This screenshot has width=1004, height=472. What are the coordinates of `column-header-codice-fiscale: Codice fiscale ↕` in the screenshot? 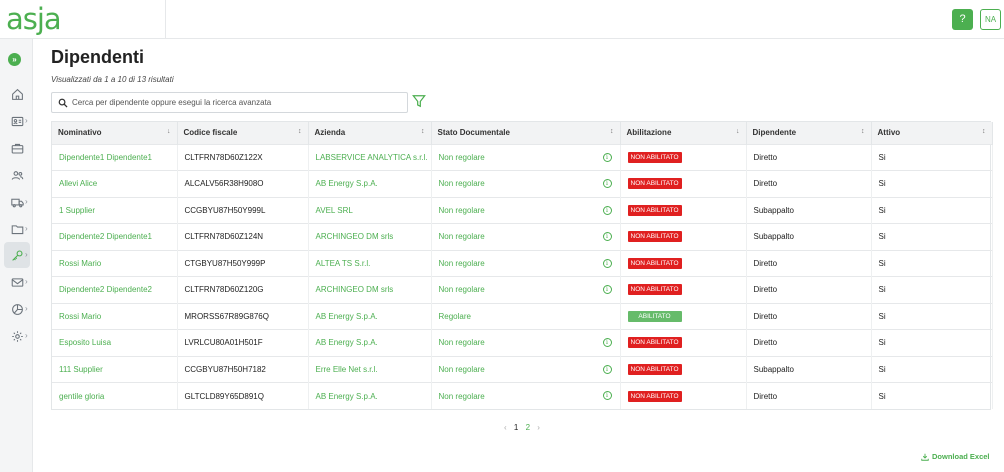 It's located at (243, 133).